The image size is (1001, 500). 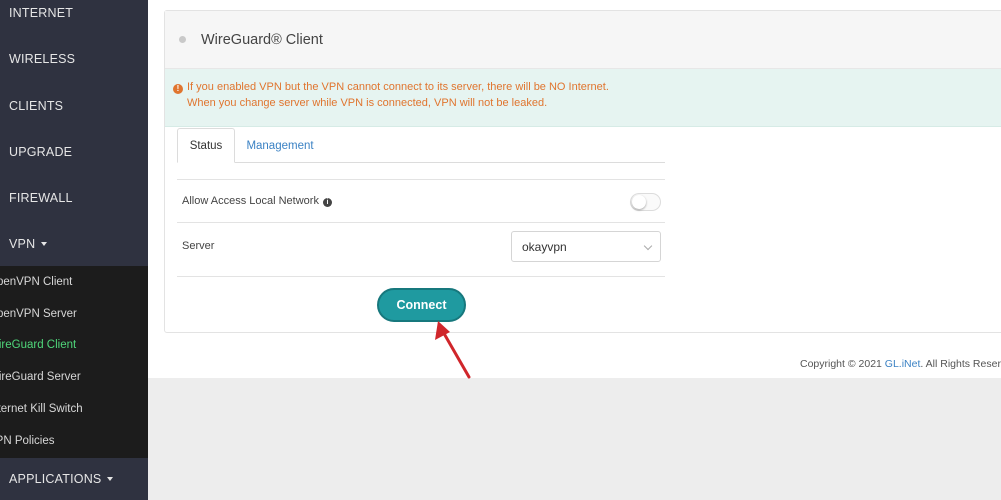 I want to click on sidebar-item-firewall: FIREWALL, so click(x=74, y=198).